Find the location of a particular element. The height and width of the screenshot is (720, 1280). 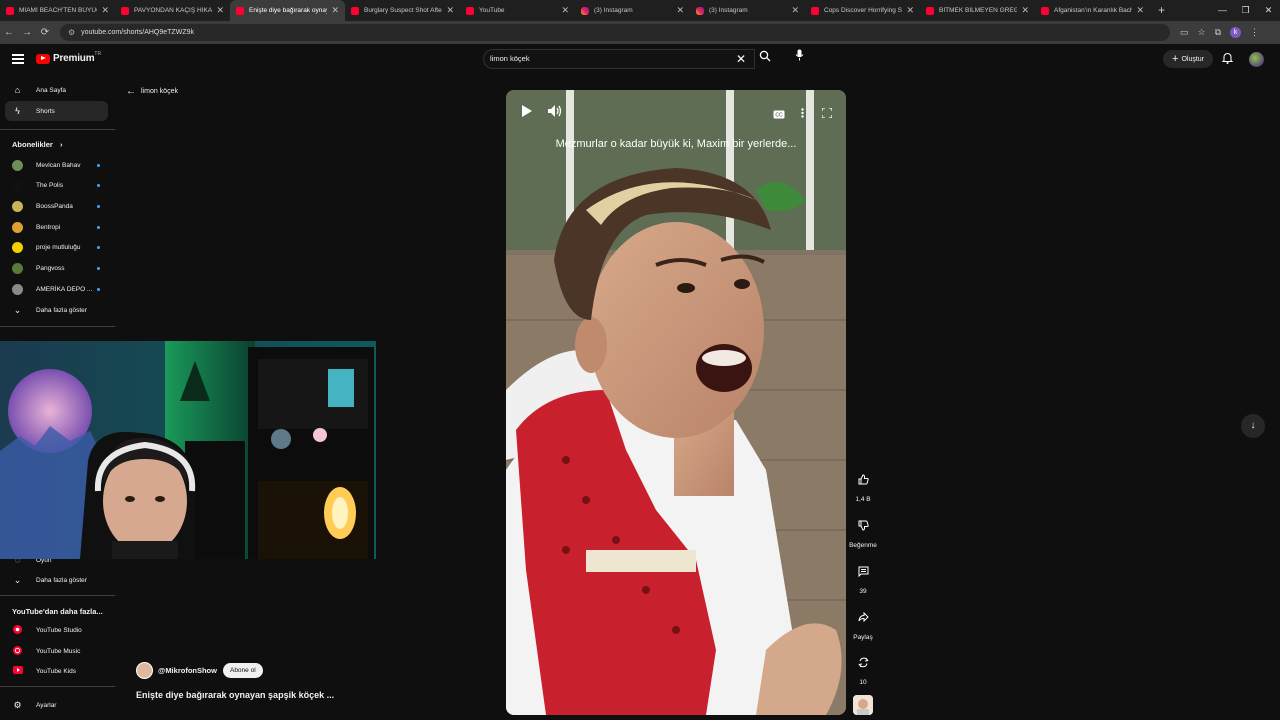

browser-tab-title: MİAMİ BEACH'TEN BÜYÜCÜN is located at coordinates (58, 10).